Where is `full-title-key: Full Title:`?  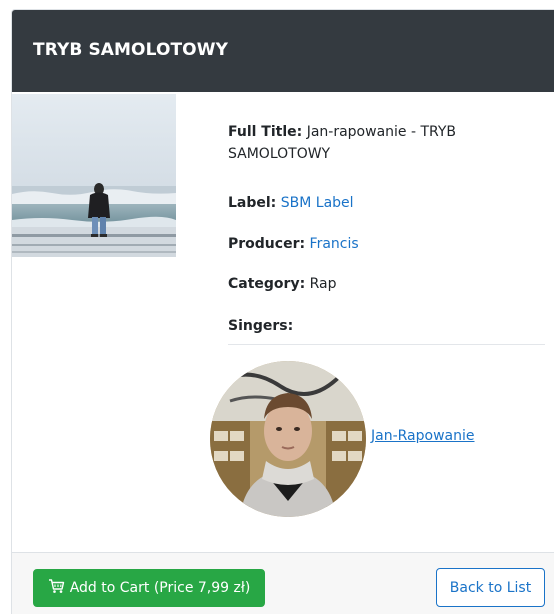 full-title-key: Full Title: is located at coordinates (265, 132).